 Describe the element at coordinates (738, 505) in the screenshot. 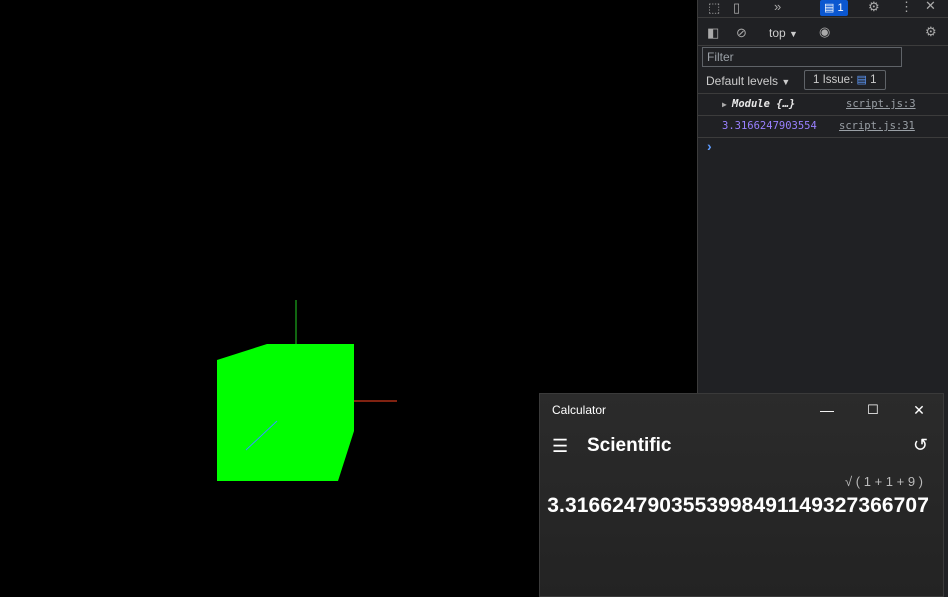

I see `result-display: 3.3166247903553998491149327366707` at that location.